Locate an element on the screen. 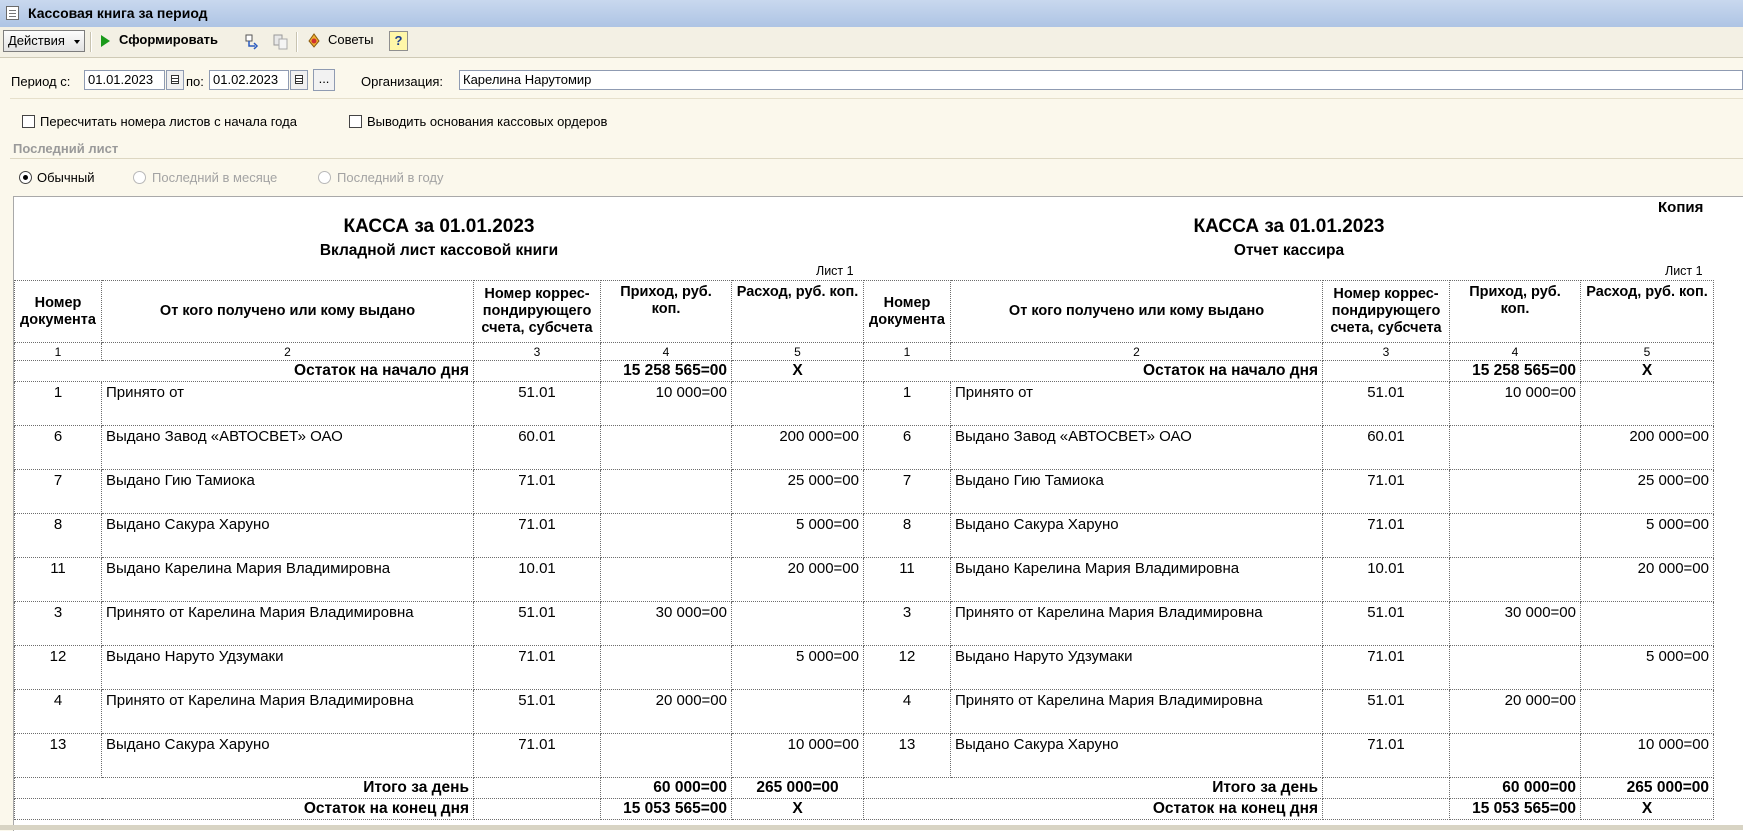 The width and height of the screenshot is (1743, 831). actions-label: Действия is located at coordinates (36, 40).